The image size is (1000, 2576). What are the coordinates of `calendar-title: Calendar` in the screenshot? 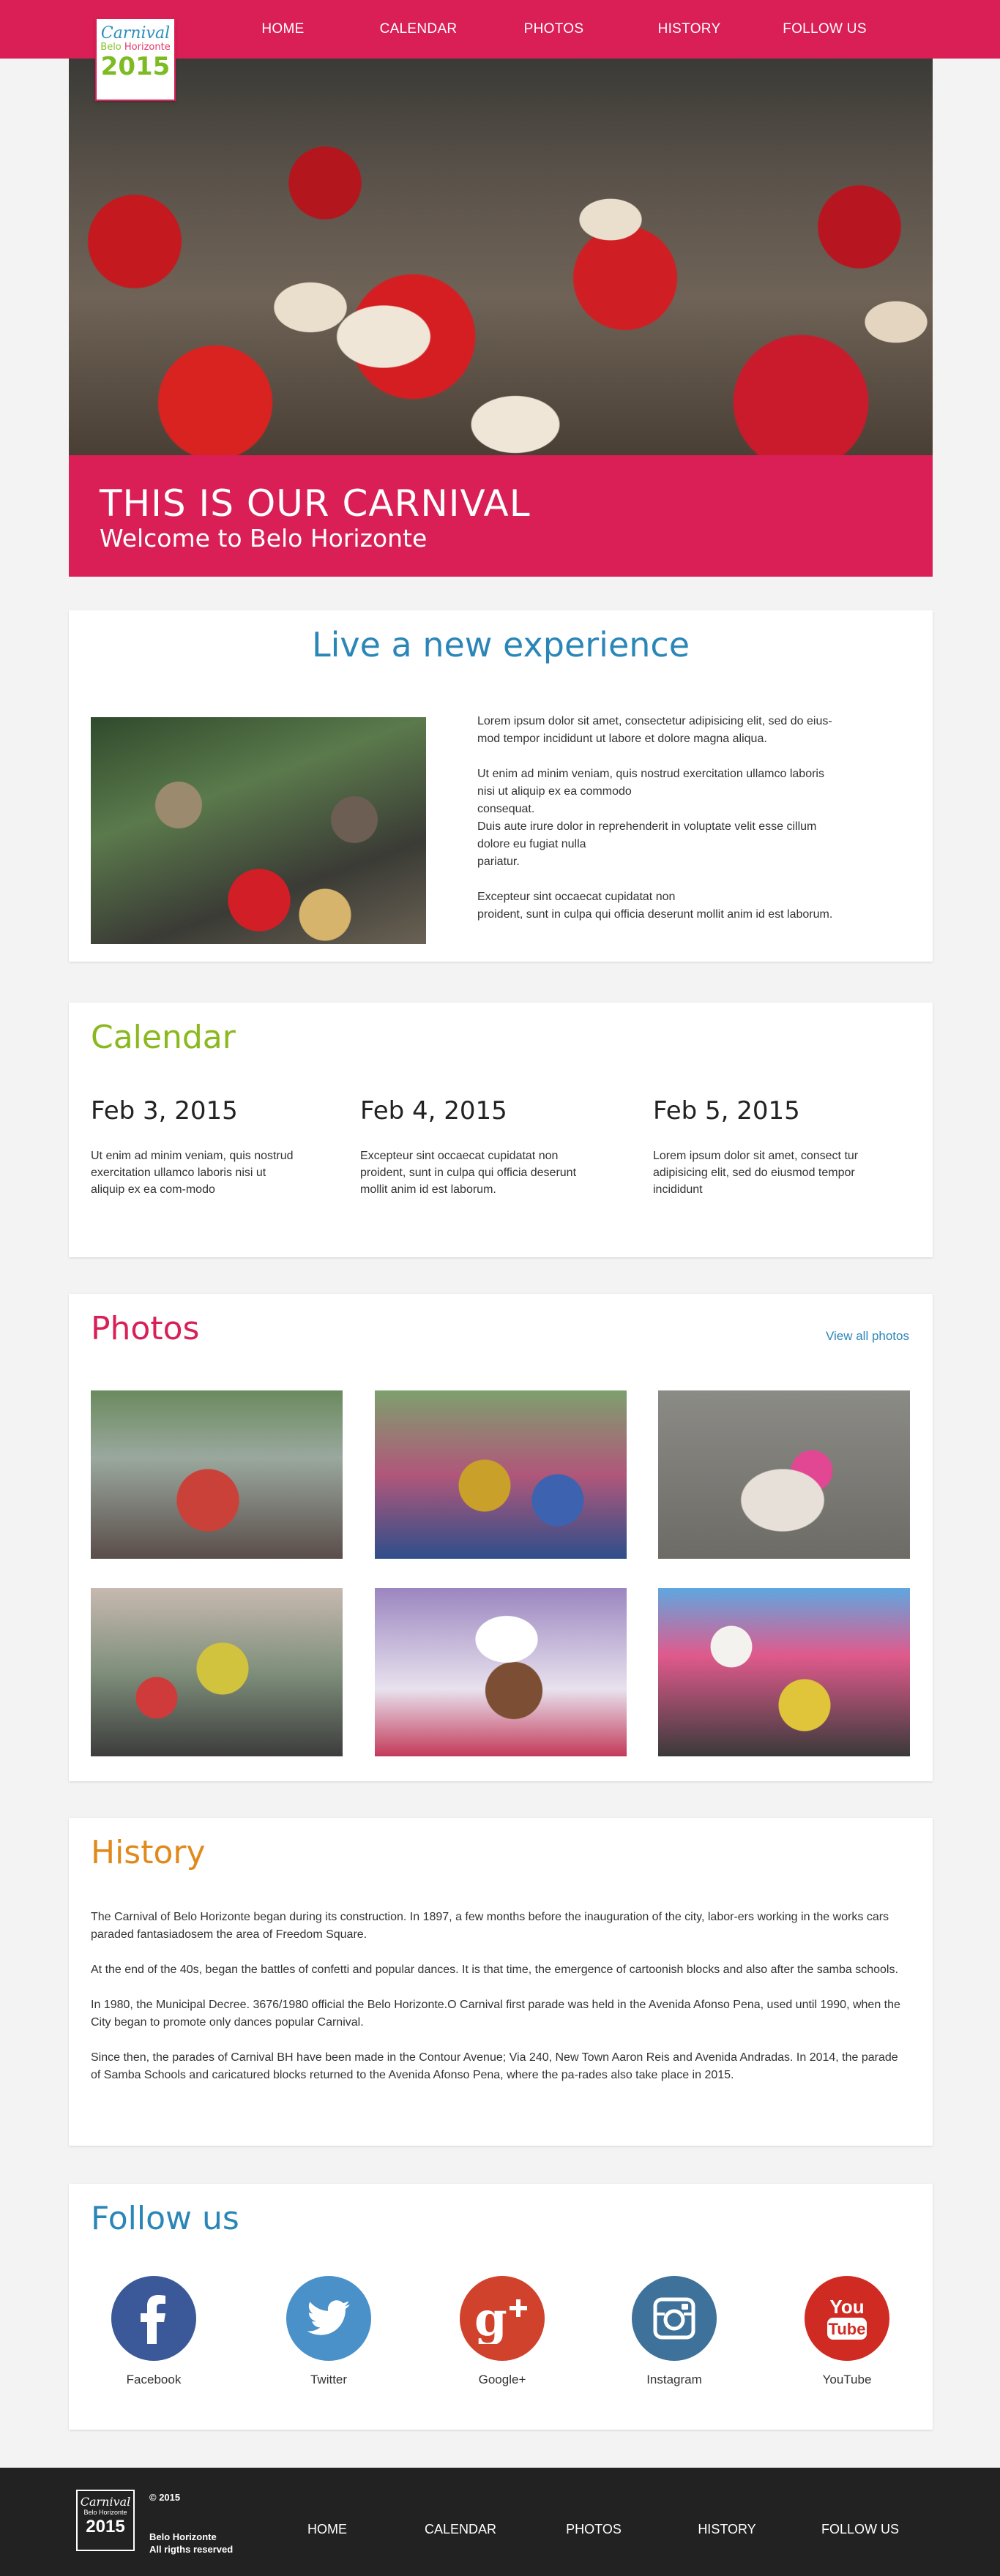 It's located at (163, 1037).